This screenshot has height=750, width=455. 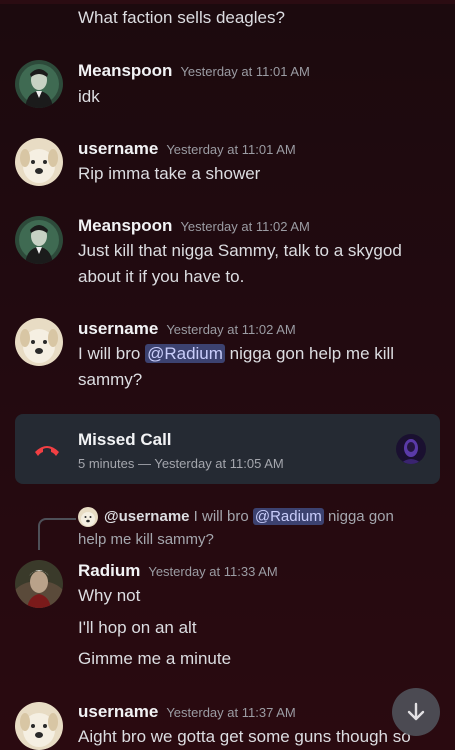 I want to click on message-text: Rip imma take a shower, so click(x=169, y=173).